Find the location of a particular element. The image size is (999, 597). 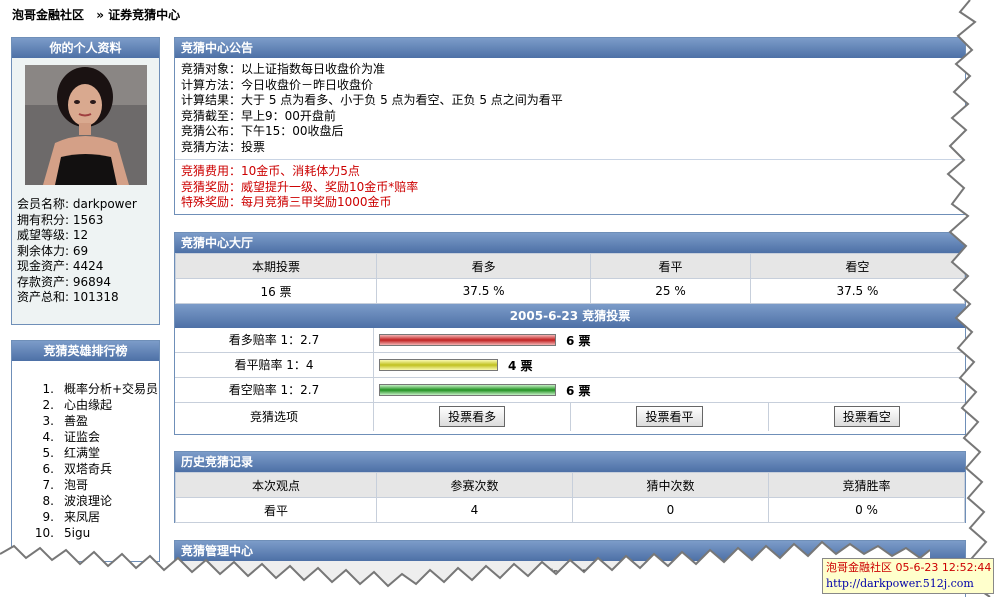

history-panel-title: 历史竞猜记录 is located at coordinates (570, 462).